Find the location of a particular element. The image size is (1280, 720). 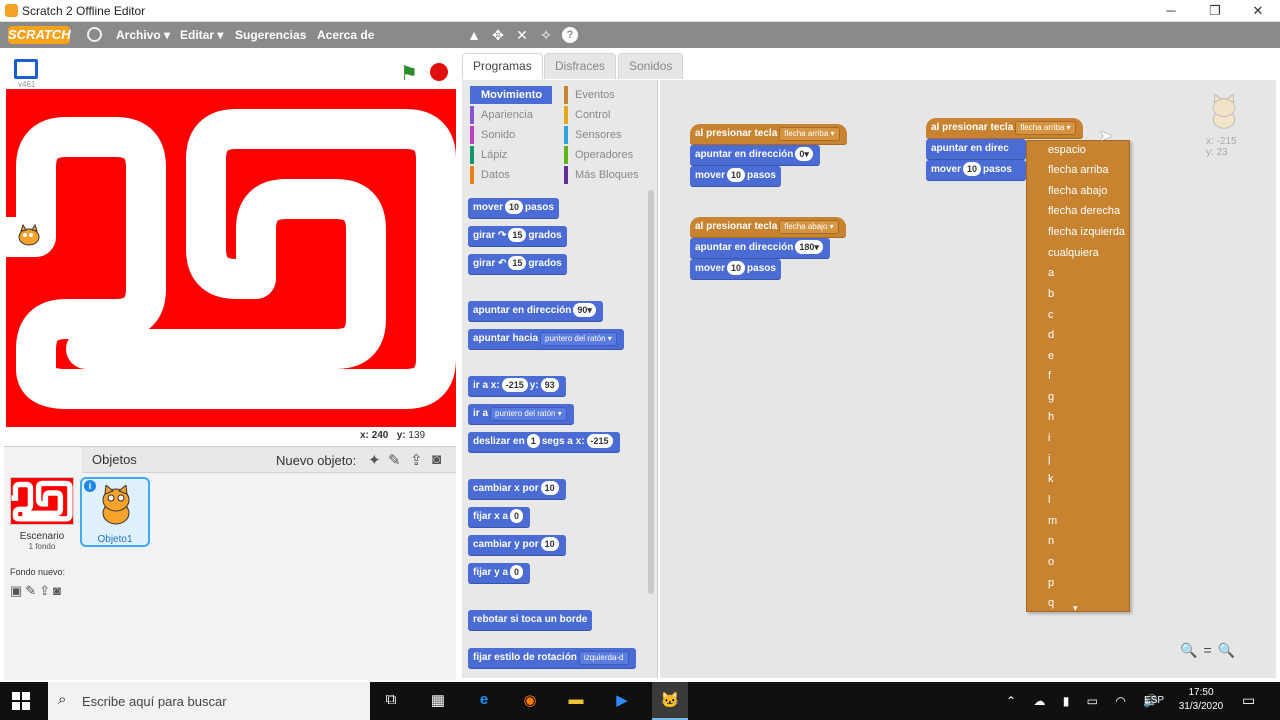

paint-backdrop-icon: ✎ is located at coordinates (32, 590).